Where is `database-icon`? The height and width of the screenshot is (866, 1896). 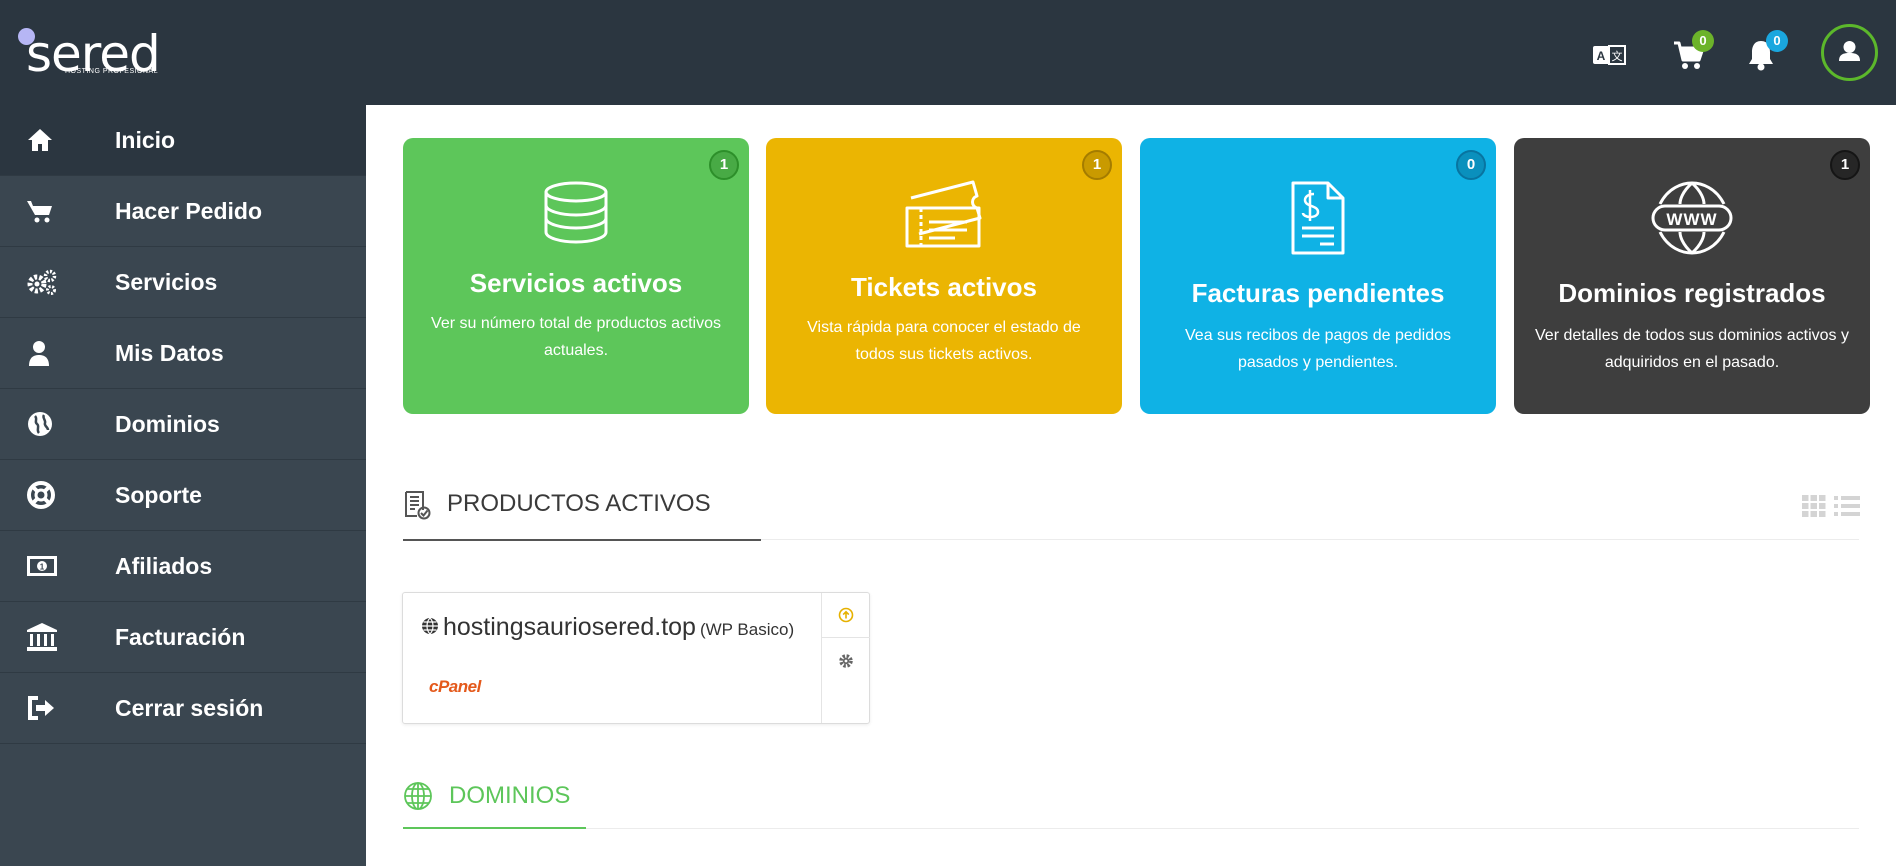 database-icon is located at coordinates (576, 212).